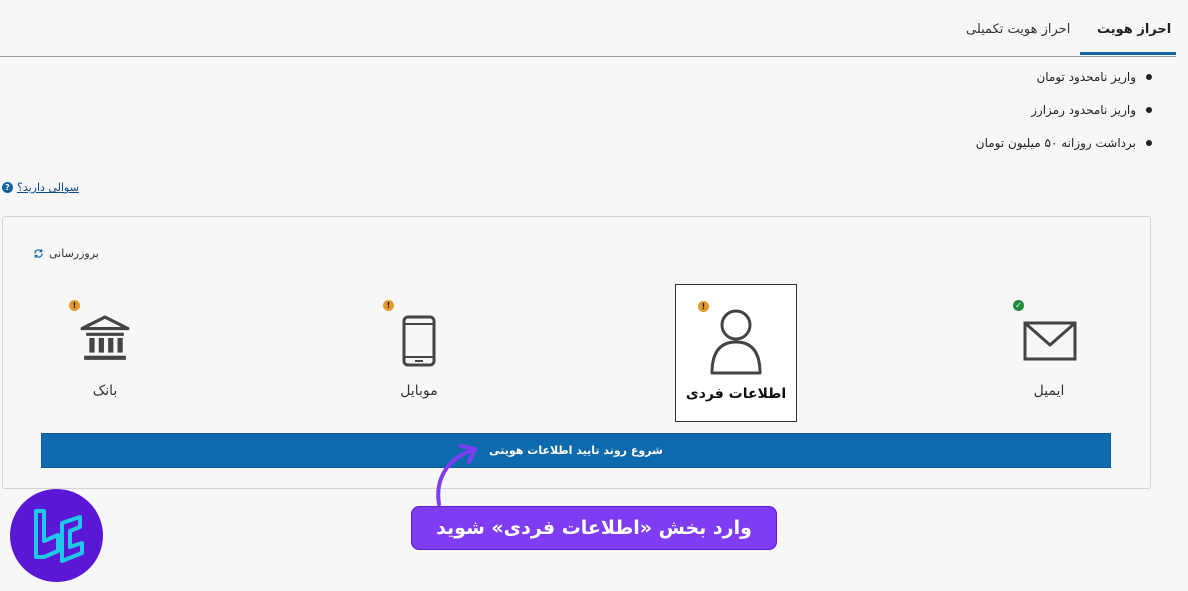  Describe the element at coordinates (1064, 148) in the screenshot. I see `benefit-item: برداشت روزانه ۵۰ میلیون تومان` at that location.